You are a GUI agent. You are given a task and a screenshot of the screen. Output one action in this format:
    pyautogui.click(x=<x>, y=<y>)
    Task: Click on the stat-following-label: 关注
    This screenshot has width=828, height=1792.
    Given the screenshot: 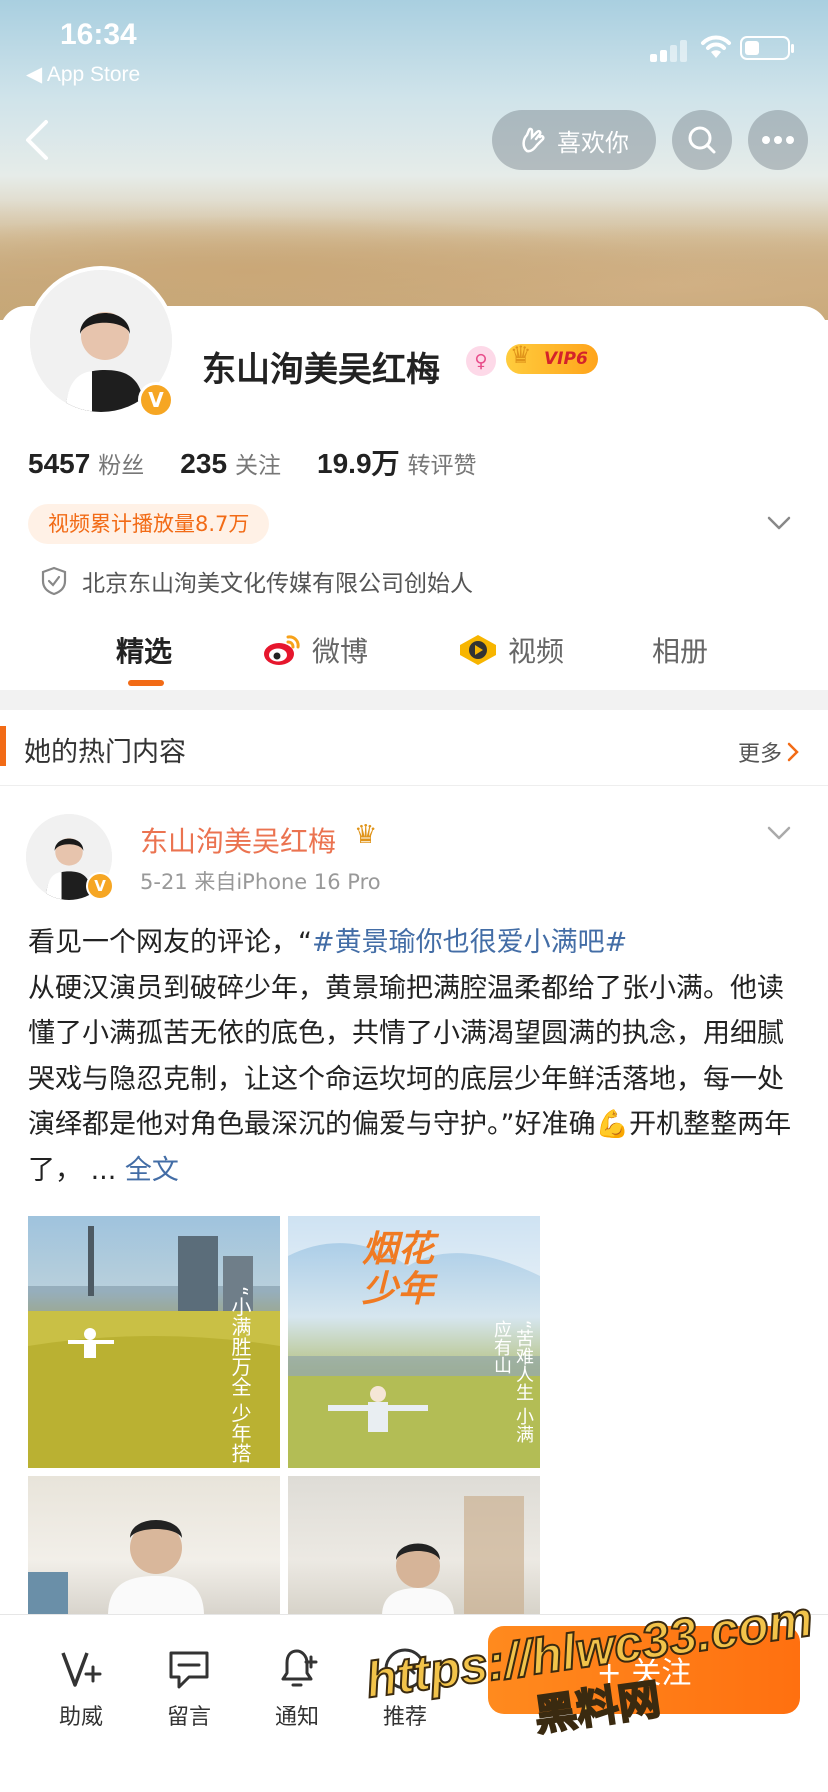 What is the action you would take?
    pyautogui.click(x=258, y=466)
    